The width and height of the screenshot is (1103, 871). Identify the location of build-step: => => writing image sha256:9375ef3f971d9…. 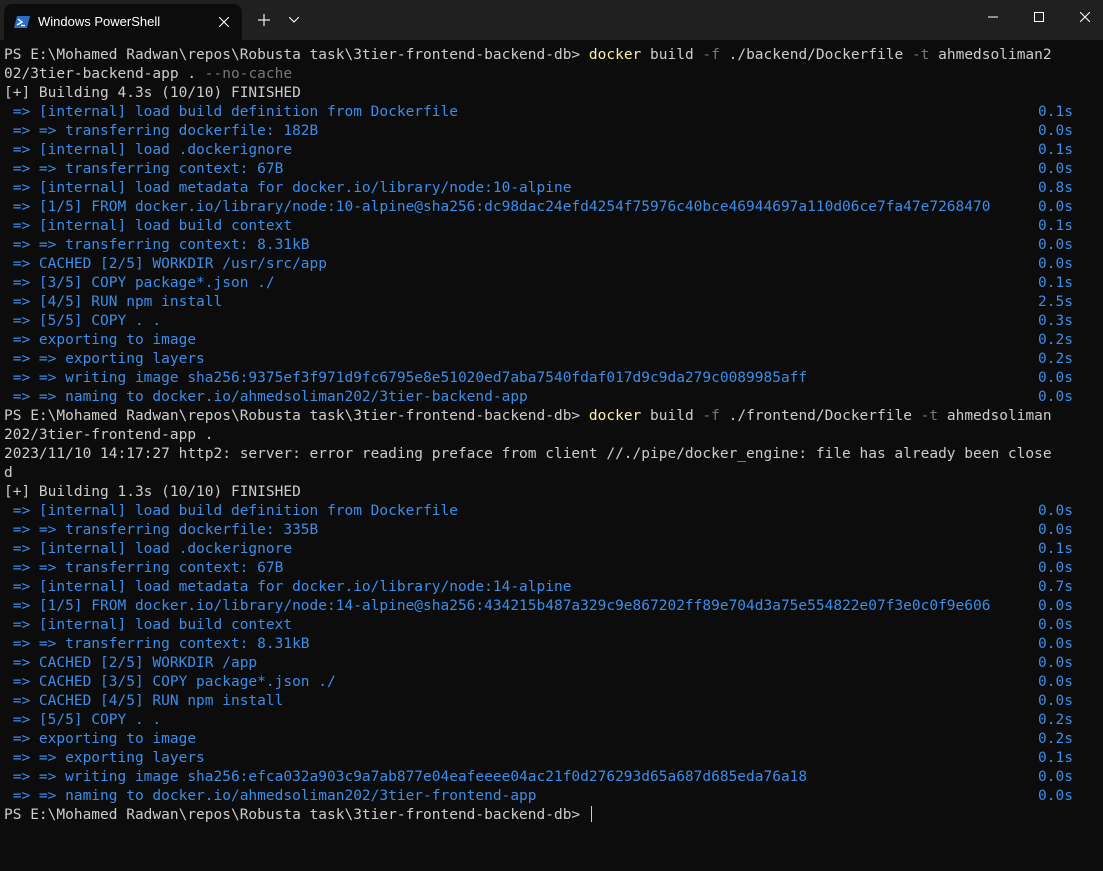
(406, 378).